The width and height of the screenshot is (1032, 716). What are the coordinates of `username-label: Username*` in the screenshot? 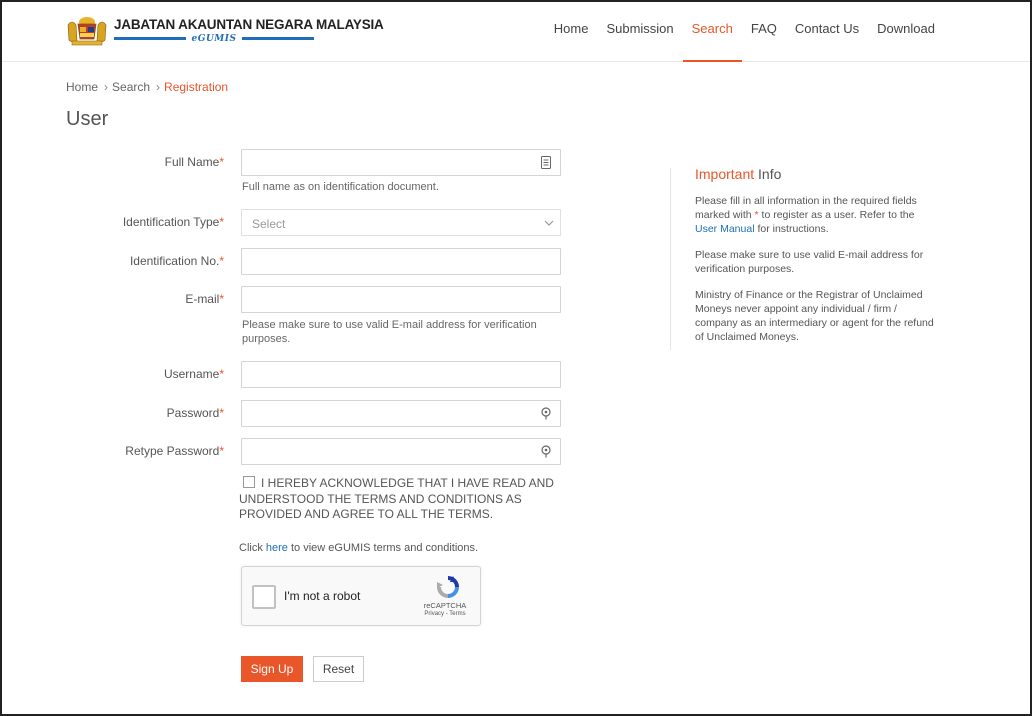 It's located at (124, 374).